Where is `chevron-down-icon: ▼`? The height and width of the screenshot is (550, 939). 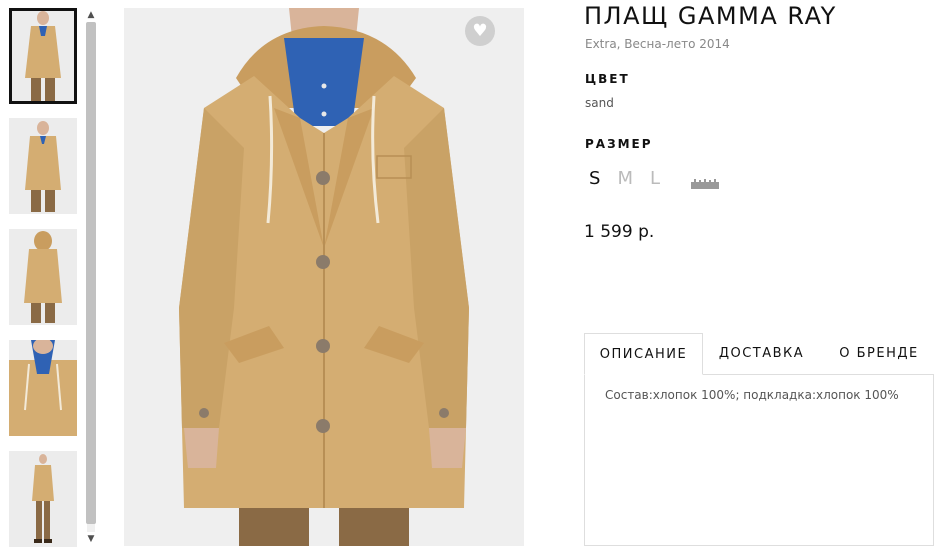 chevron-down-icon: ▼ is located at coordinates (91, 539).